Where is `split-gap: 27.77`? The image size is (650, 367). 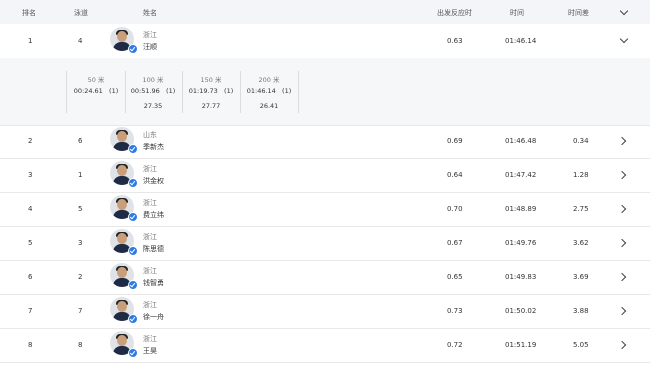
split-gap: 27.77 is located at coordinates (211, 106).